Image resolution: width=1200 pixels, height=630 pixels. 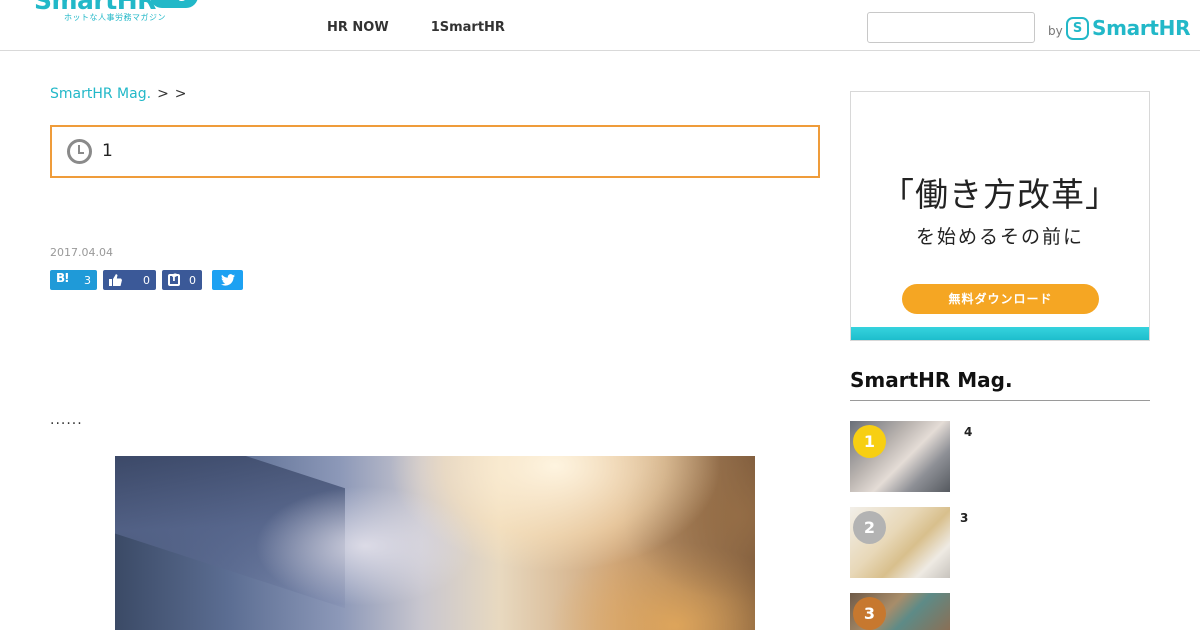 I want to click on article-date: 2017.04.04, so click(x=81, y=252).